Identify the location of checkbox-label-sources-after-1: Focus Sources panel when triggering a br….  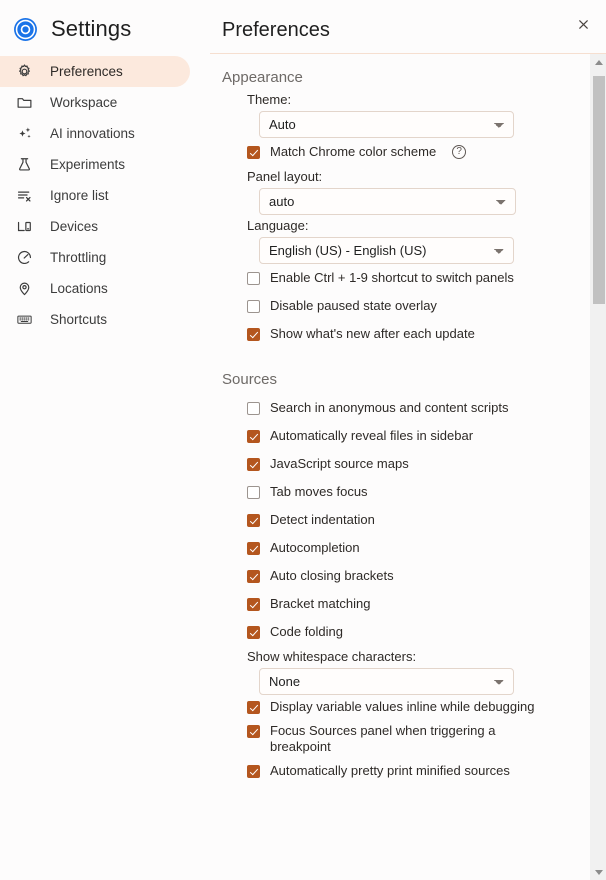
(383, 738).